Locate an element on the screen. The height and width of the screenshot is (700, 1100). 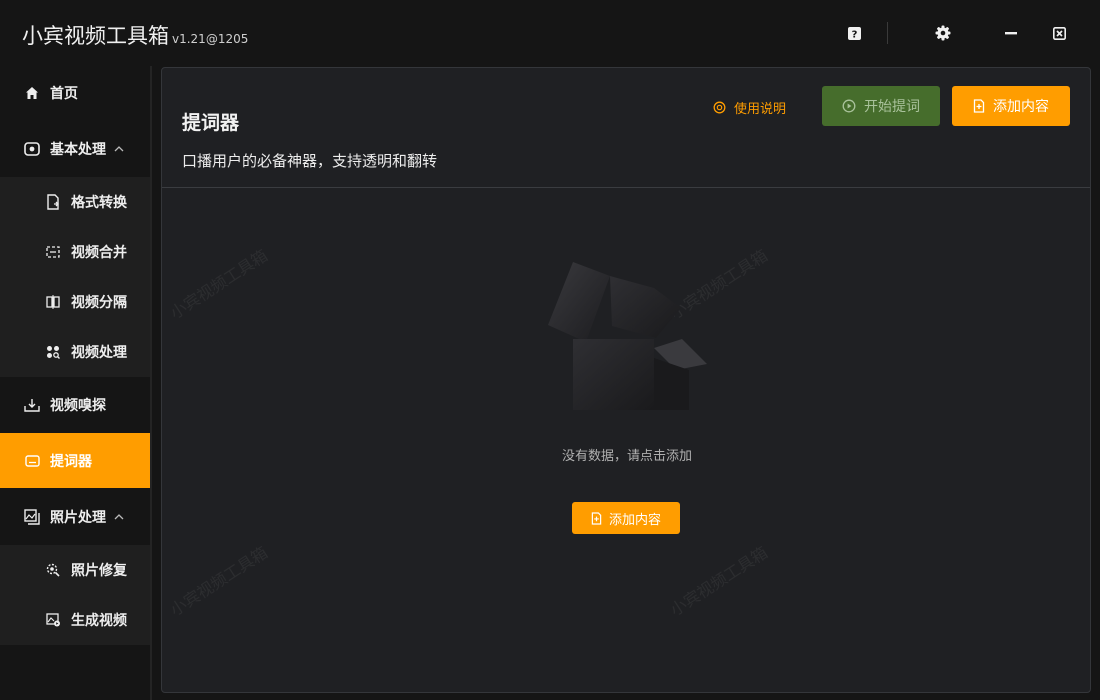
add-content-button-center: 添加内容 is located at coordinates (626, 518).